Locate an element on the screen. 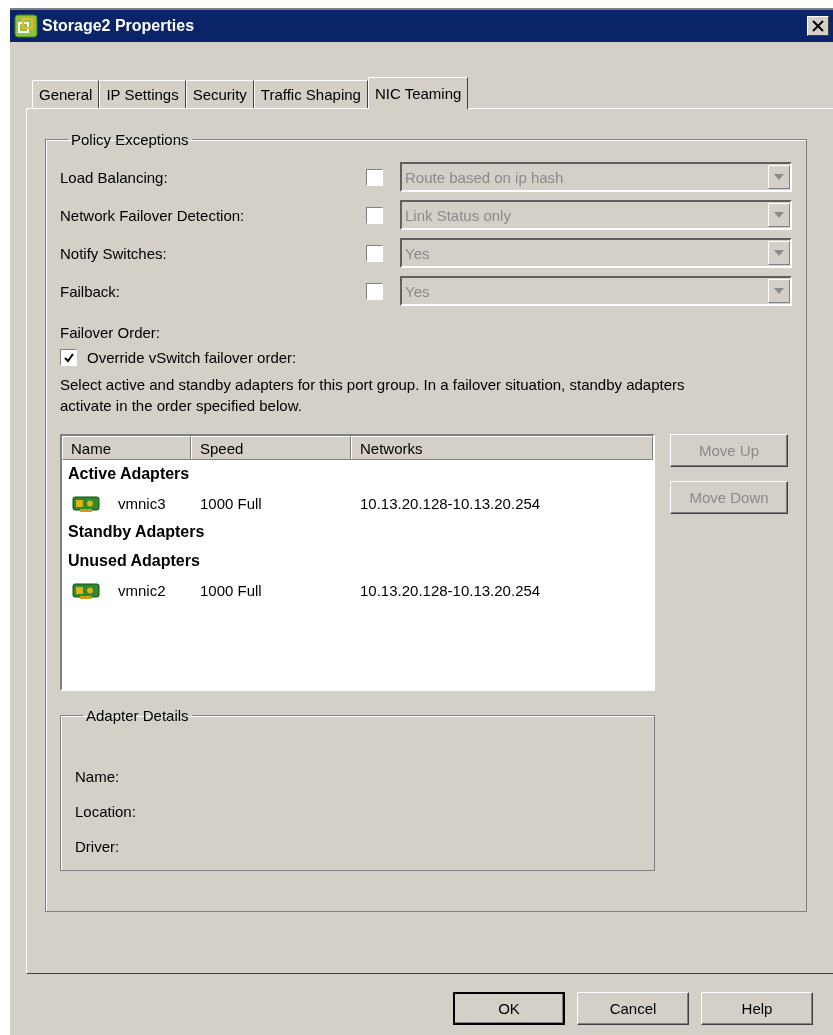  group-title: Policy Exceptions is located at coordinates (130, 139).